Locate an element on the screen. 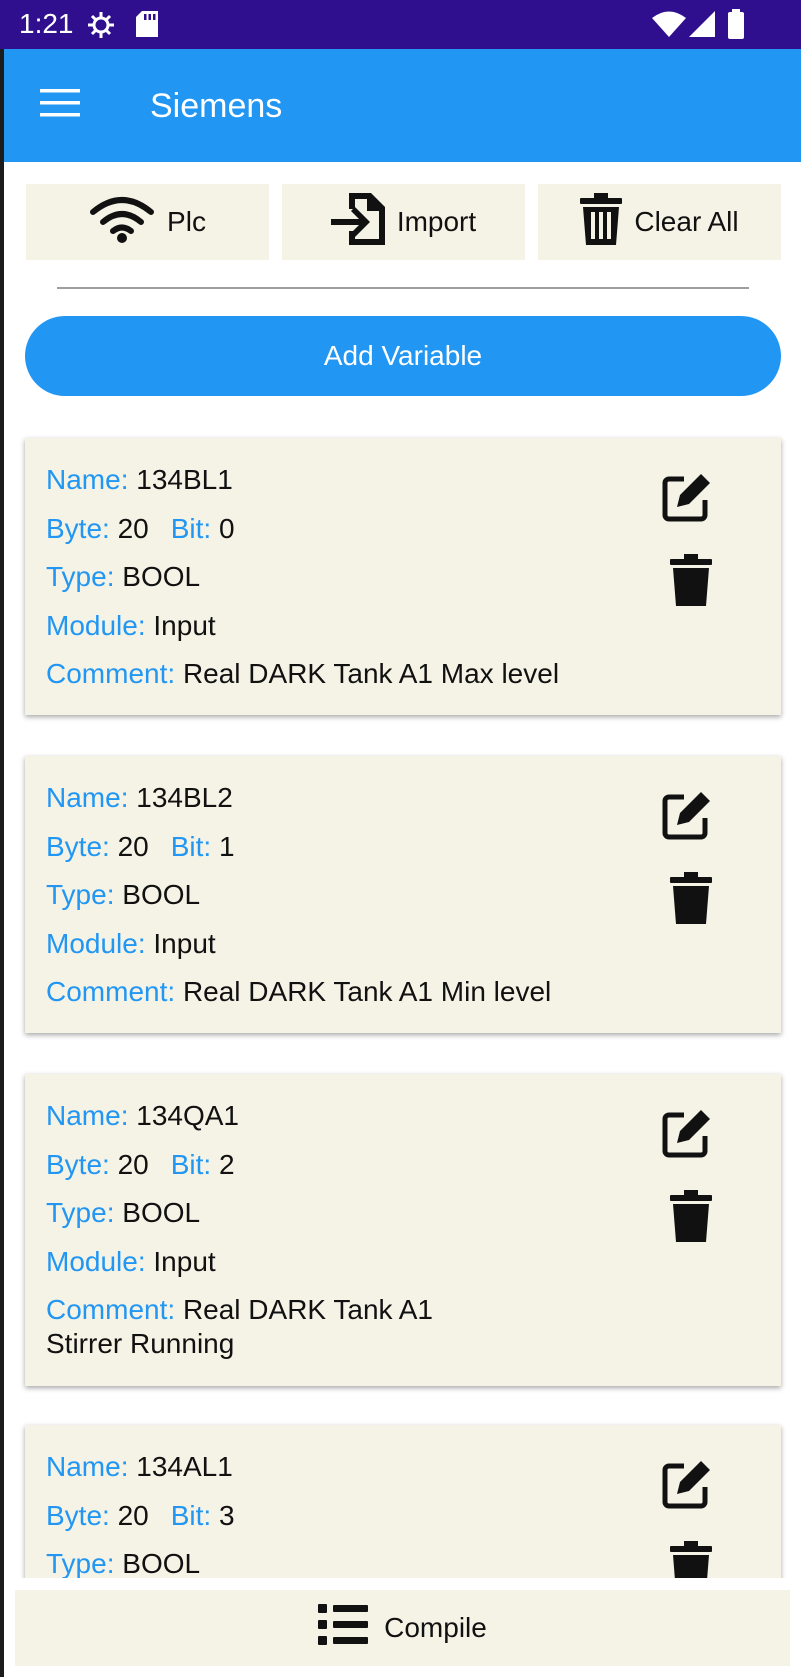 The image size is (801, 1677). variable-comment-row: Comment: Real DARK Tank A1 Max level is located at coordinates (302, 674).